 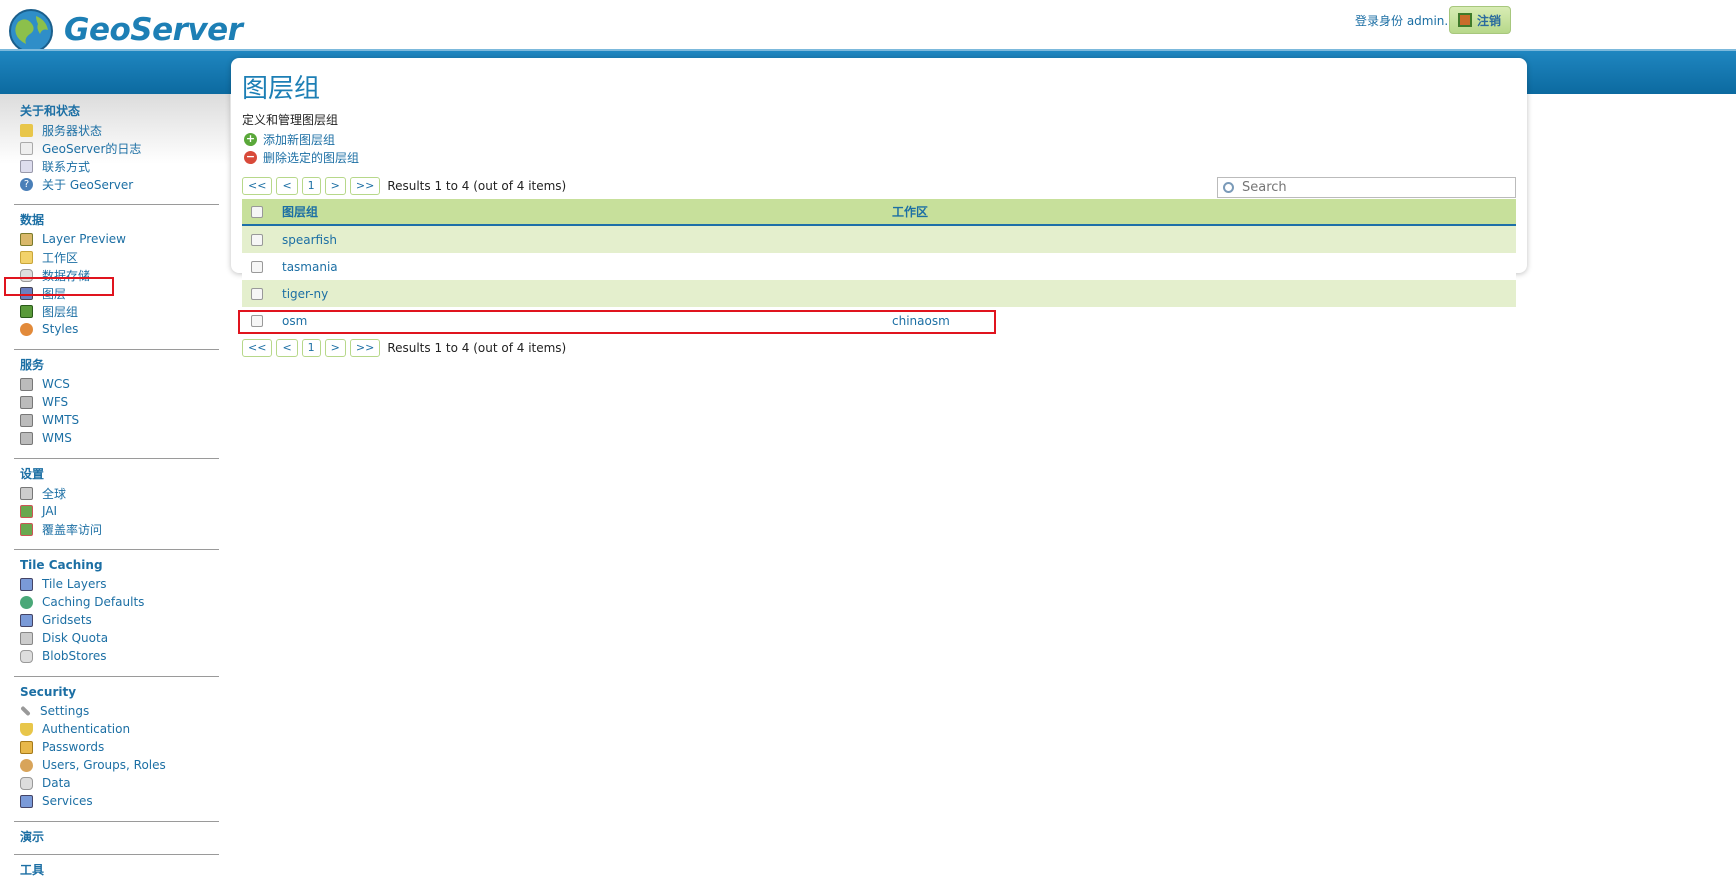 What do you see at coordinates (32, 220) in the screenshot?
I see `sidebar-section-title: 数据` at bounding box center [32, 220].